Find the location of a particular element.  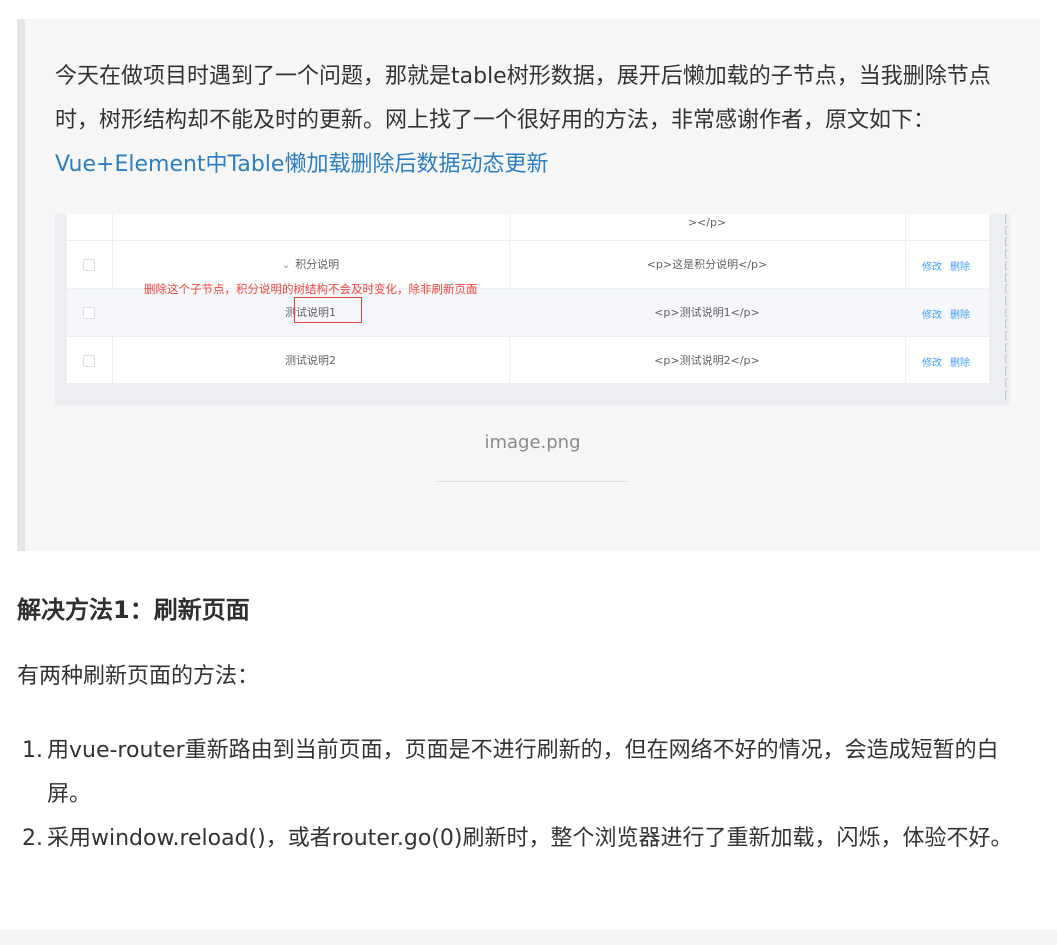

content-cell: ></p> is located at coordinates (707, 222).